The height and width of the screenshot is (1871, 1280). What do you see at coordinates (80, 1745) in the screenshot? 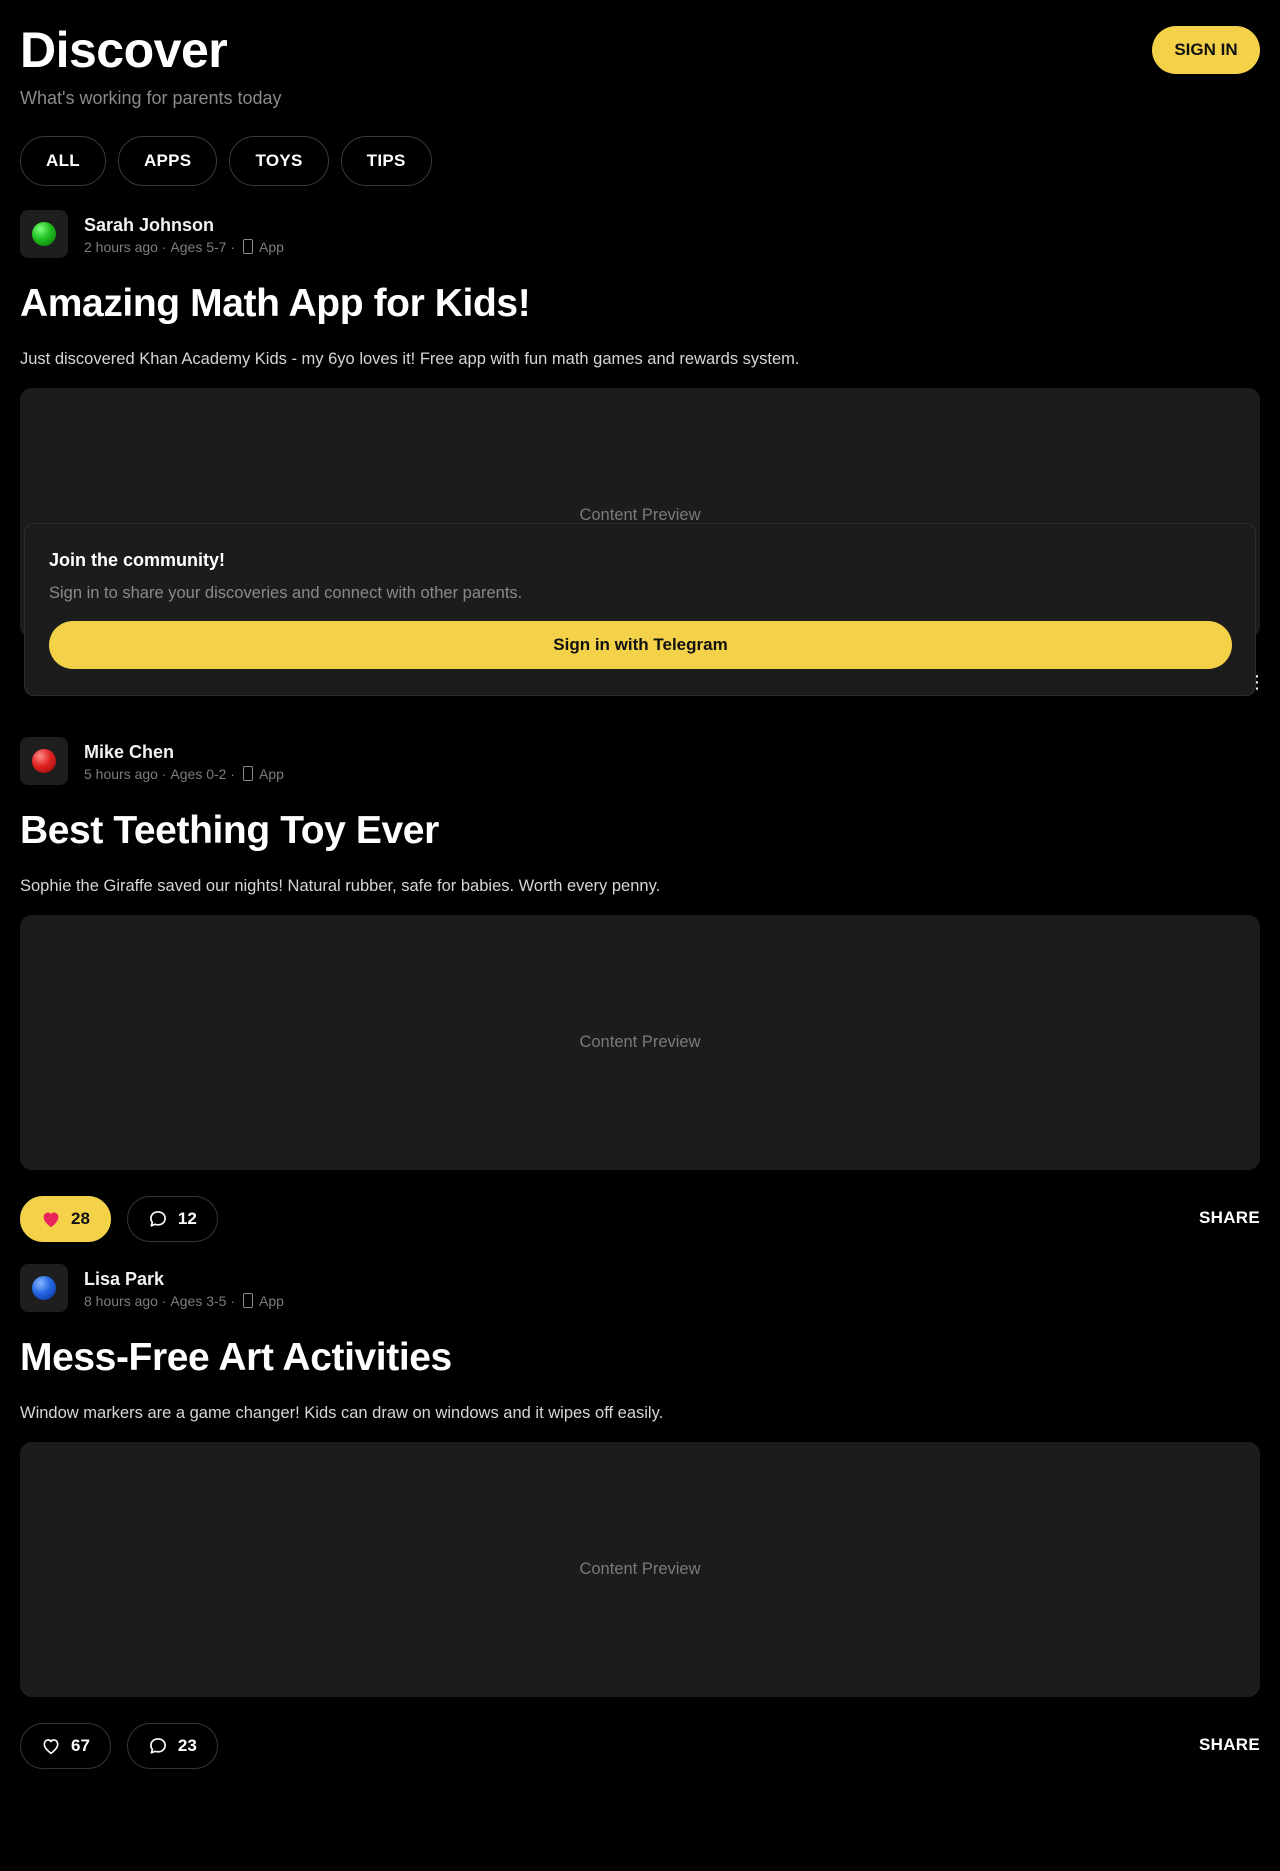
I see `like-count: 67` at bounding box center [80, 1745].